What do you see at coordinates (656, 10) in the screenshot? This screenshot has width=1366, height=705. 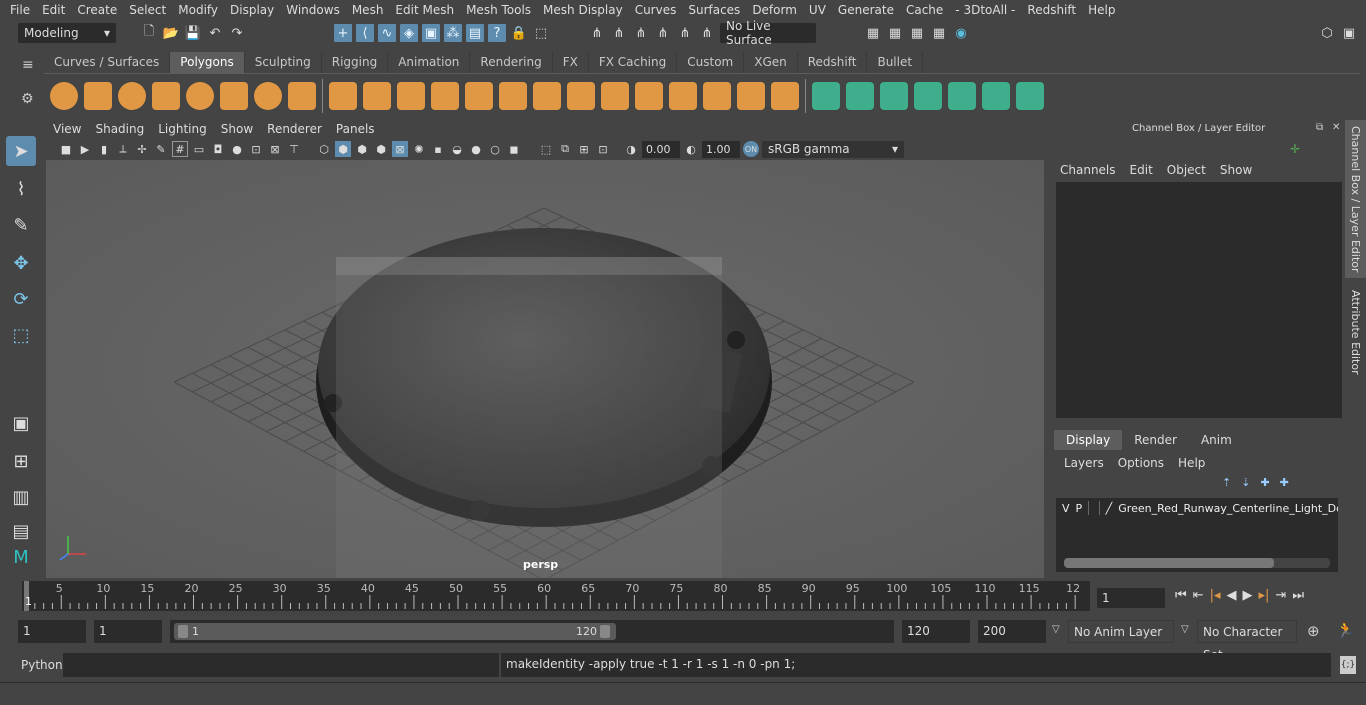 I see `menu-curves: Curves` at bounding box center [656, 10].